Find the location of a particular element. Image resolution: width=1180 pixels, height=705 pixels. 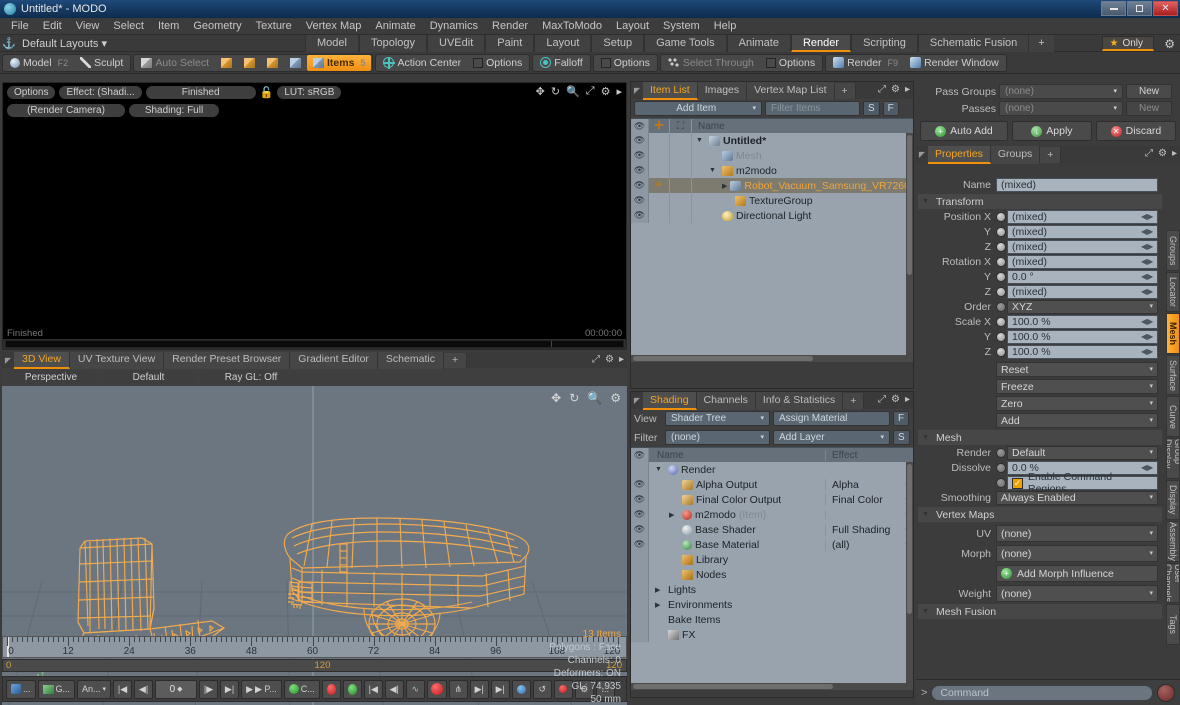

step-forward-button: |▶ is located at coordinates (209, 689).